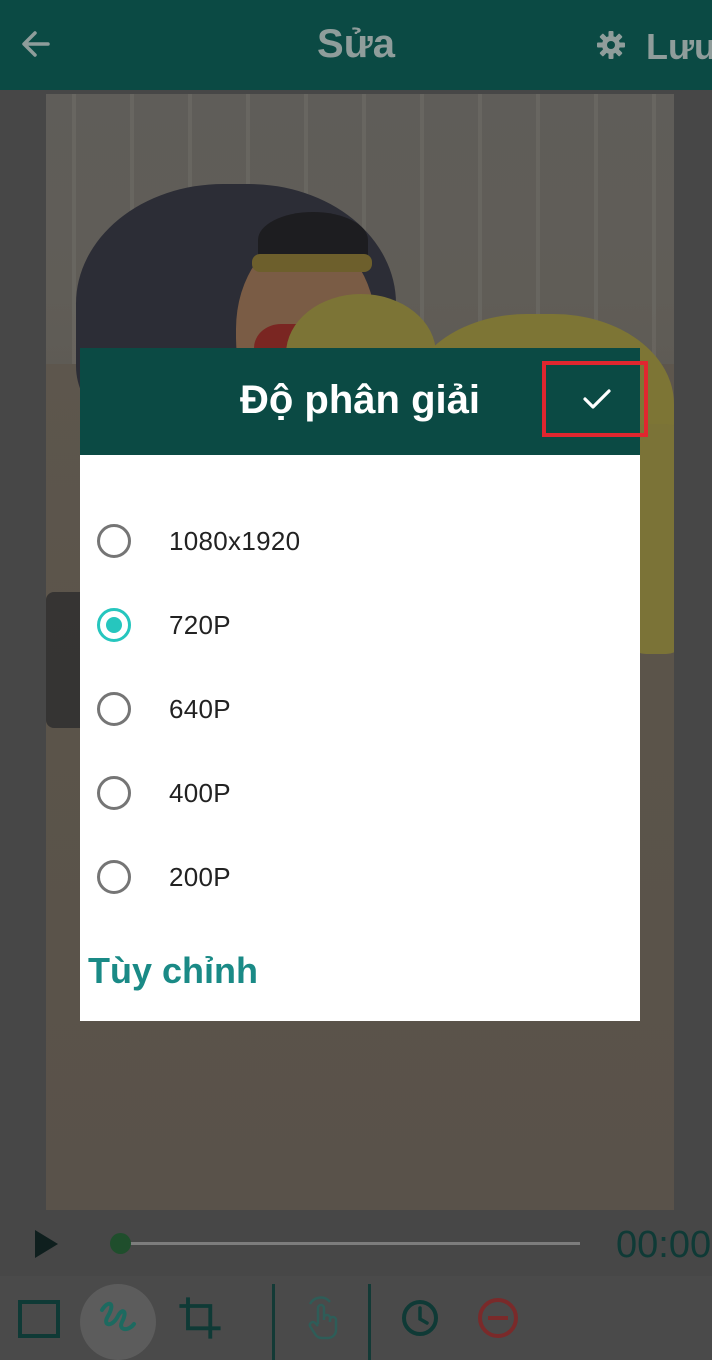 Image resolution: width=712 pixels, height=1360 pixels. I want to click on resolution-option: 1080x1920, so click(360, 541).